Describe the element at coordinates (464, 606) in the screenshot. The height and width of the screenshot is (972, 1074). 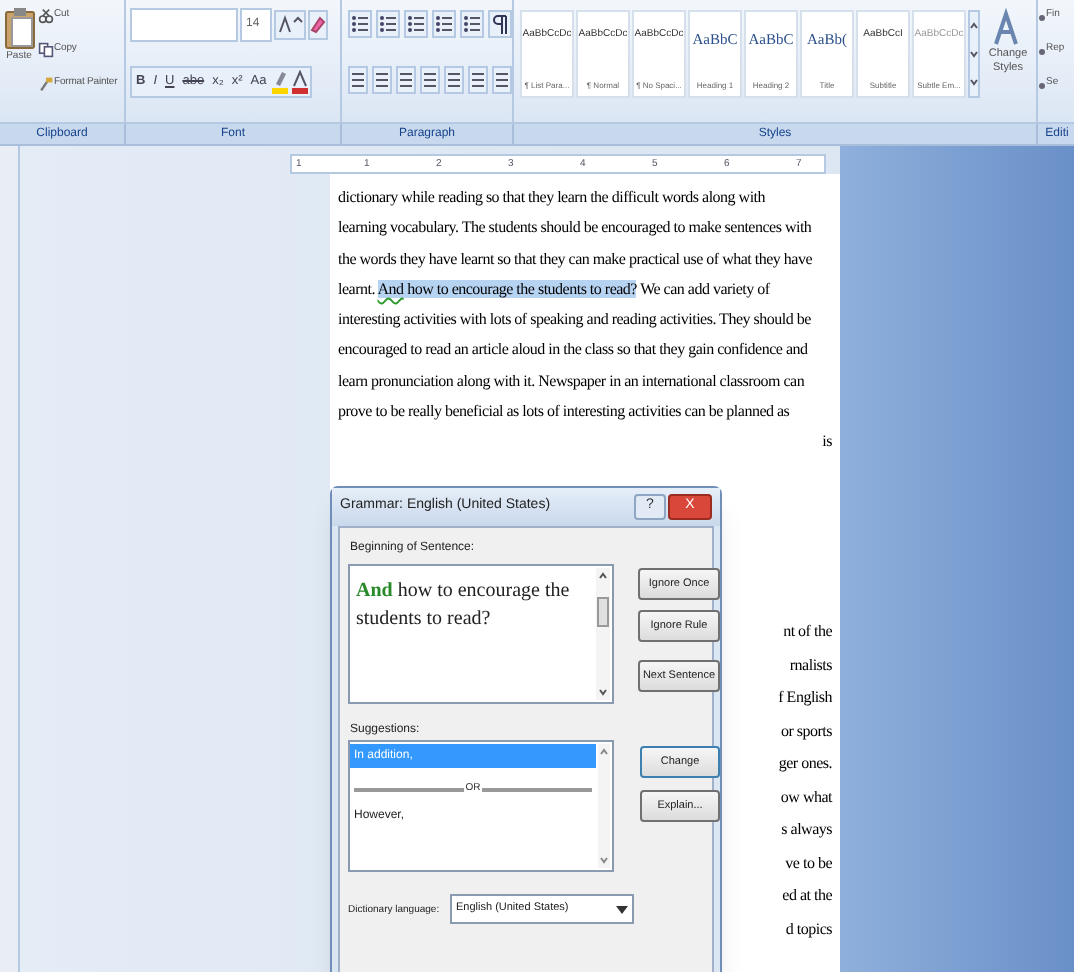
I see `sentence-text: And how to encourage the students to read?` at that location.